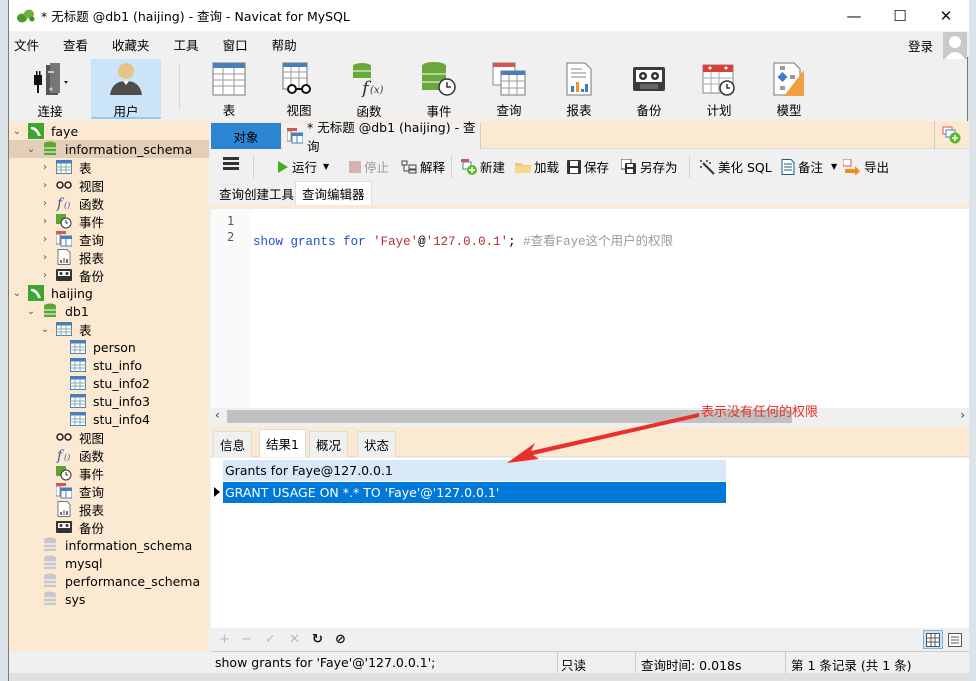  What do you see at coordinates (79, 527) in the screenshot?
I see `tree-backups-db1: 备份` at bounding box center [79, 527].